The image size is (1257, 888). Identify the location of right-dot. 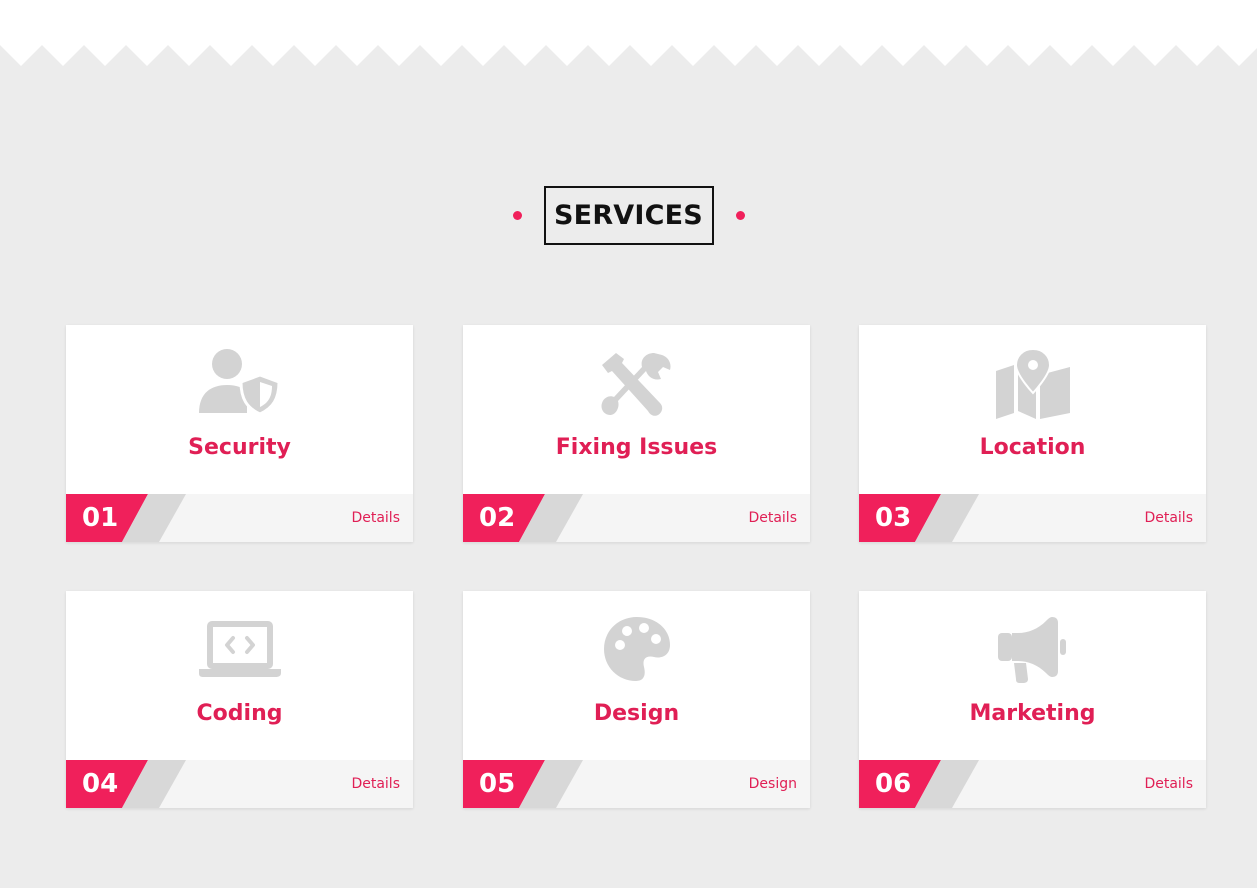
(740, 215).